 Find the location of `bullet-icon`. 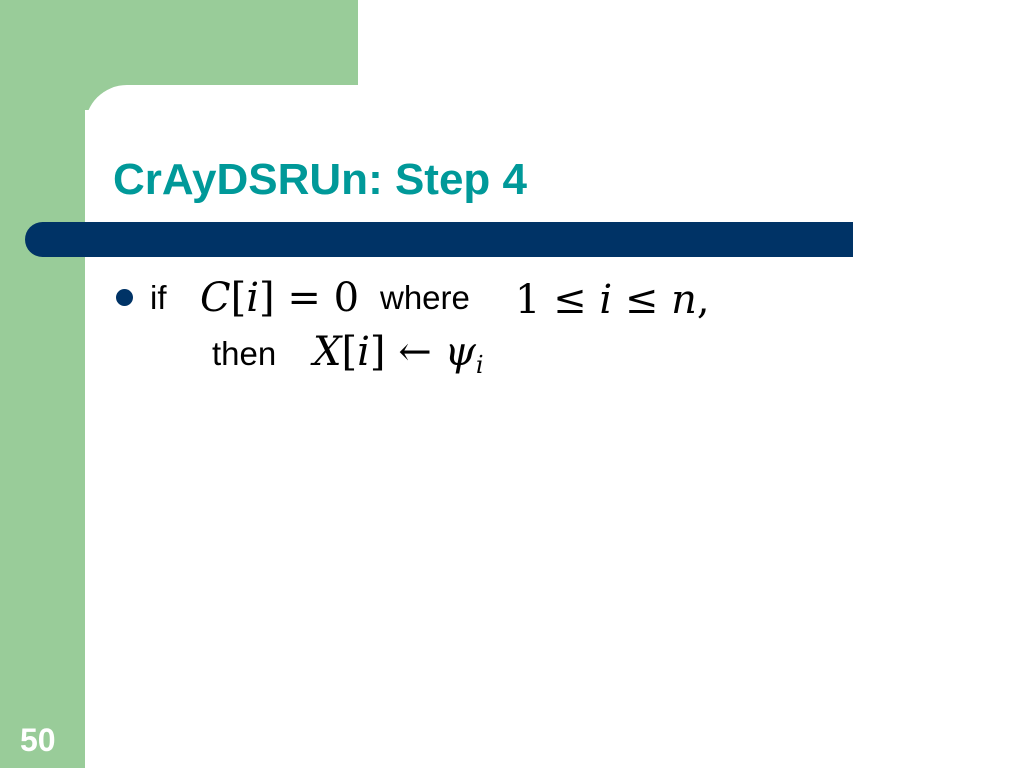

bullet-icon is located at coordinates (124, 297).